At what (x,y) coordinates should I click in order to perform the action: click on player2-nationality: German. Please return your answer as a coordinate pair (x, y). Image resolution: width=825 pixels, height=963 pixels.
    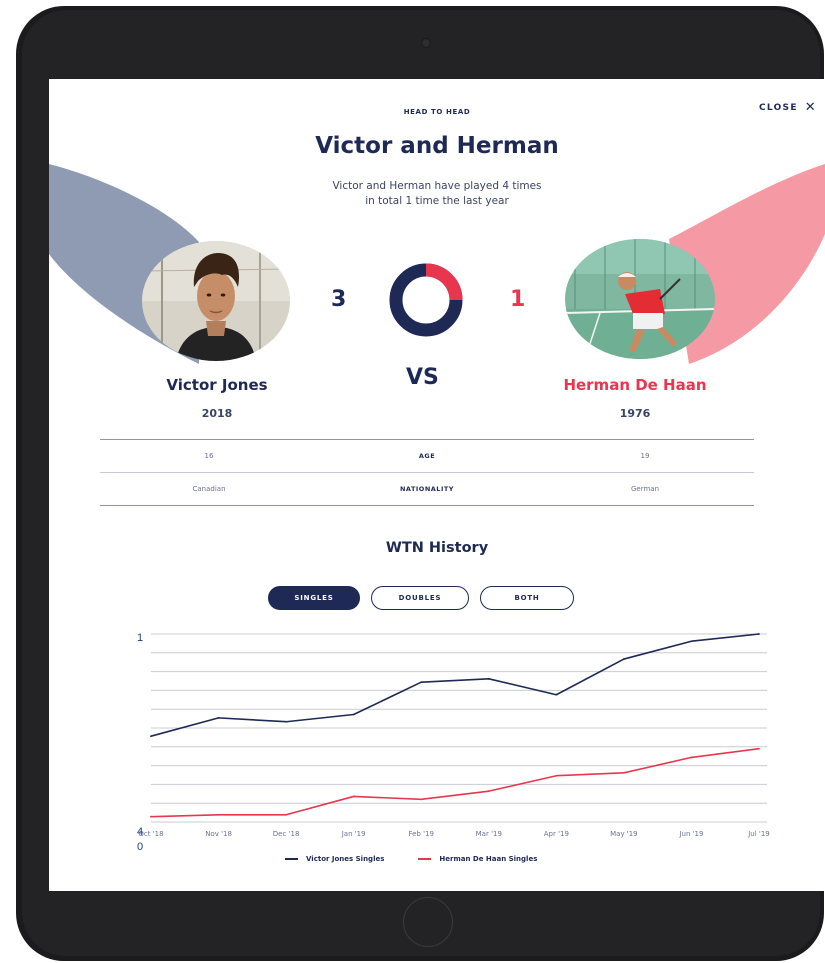
    Looking at the image, I should click on (645, 489).